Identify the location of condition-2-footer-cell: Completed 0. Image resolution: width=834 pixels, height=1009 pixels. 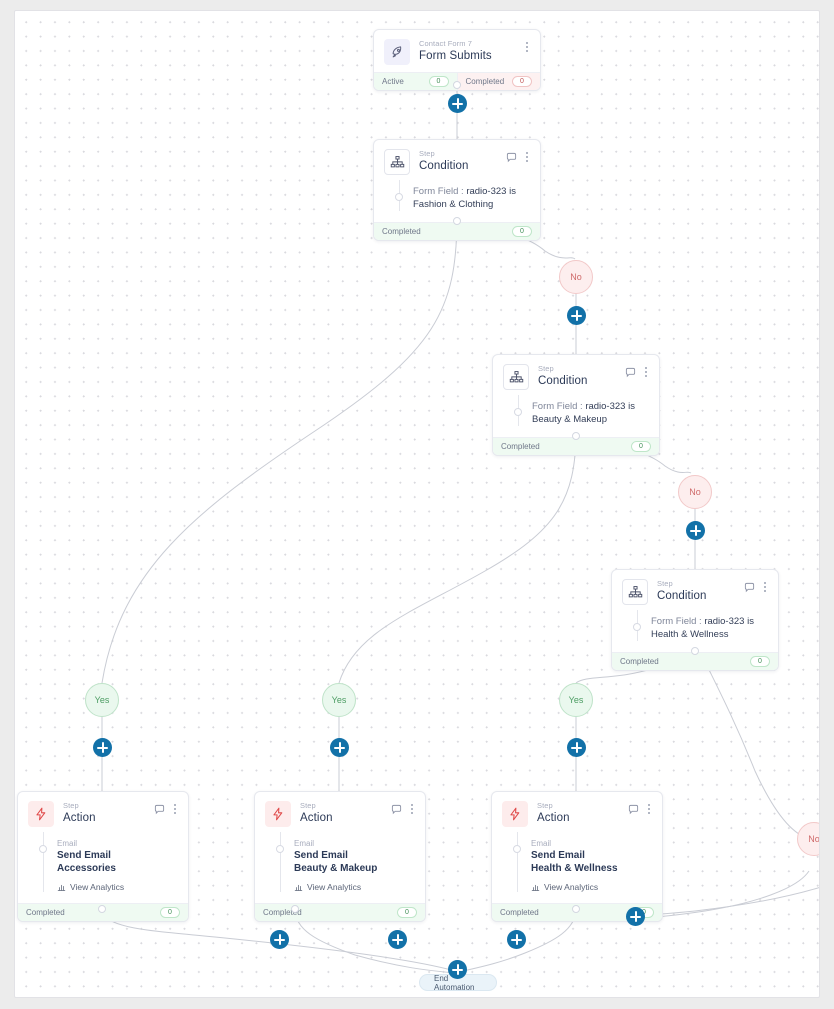
(576, 446).